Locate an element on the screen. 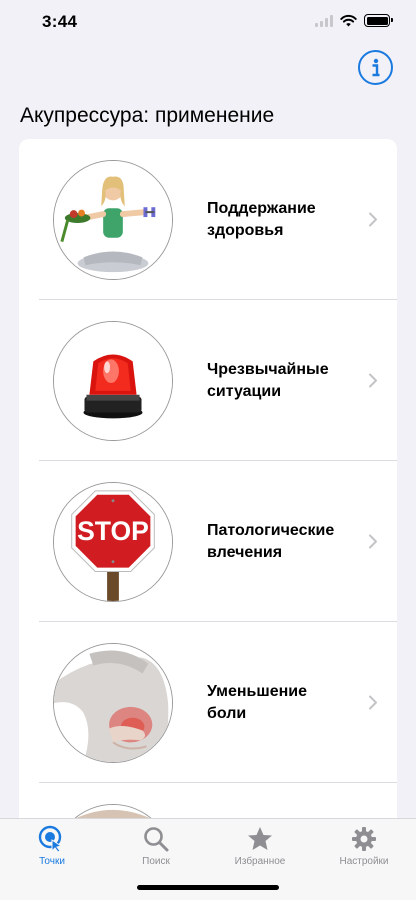 This screenshot has width=416, height=900. tab-search: Поиск is located at coordinates (156, 849).